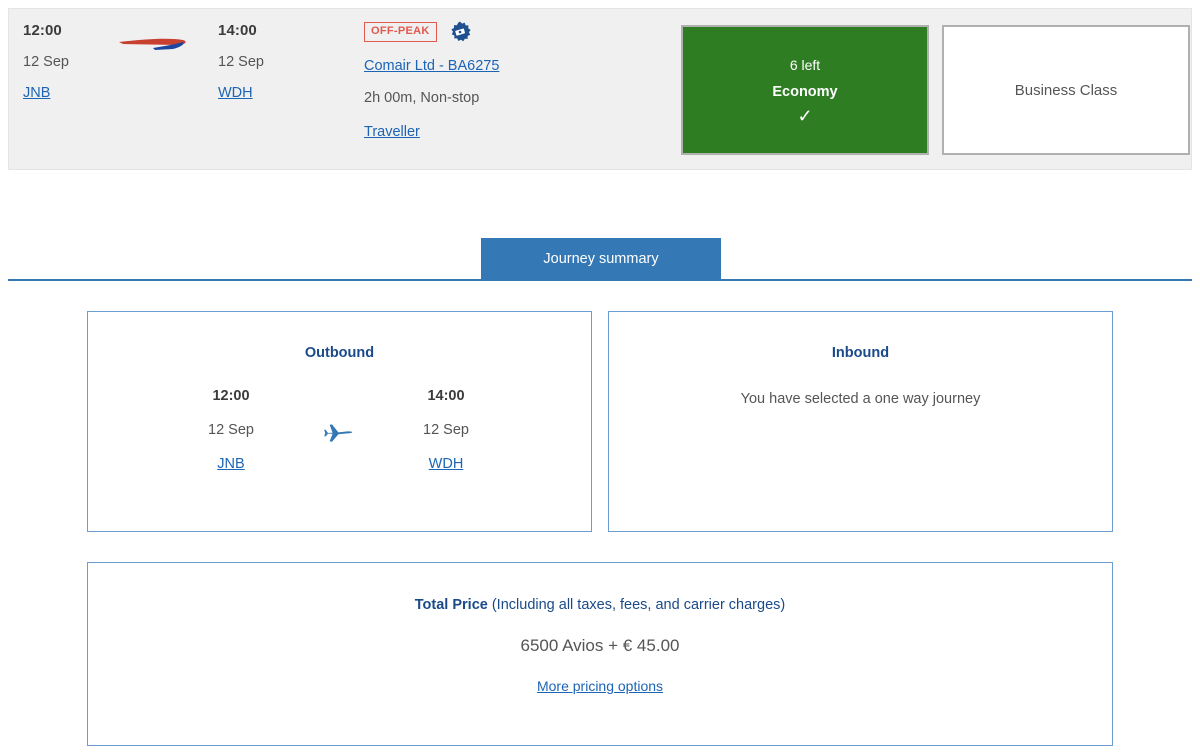 The width and height of the screenshot is (1200, 756). What do you see at coordinates (860, 353) in the screenshot?
I see `inbound-title: Inbound` at bounding box center [860, 353].